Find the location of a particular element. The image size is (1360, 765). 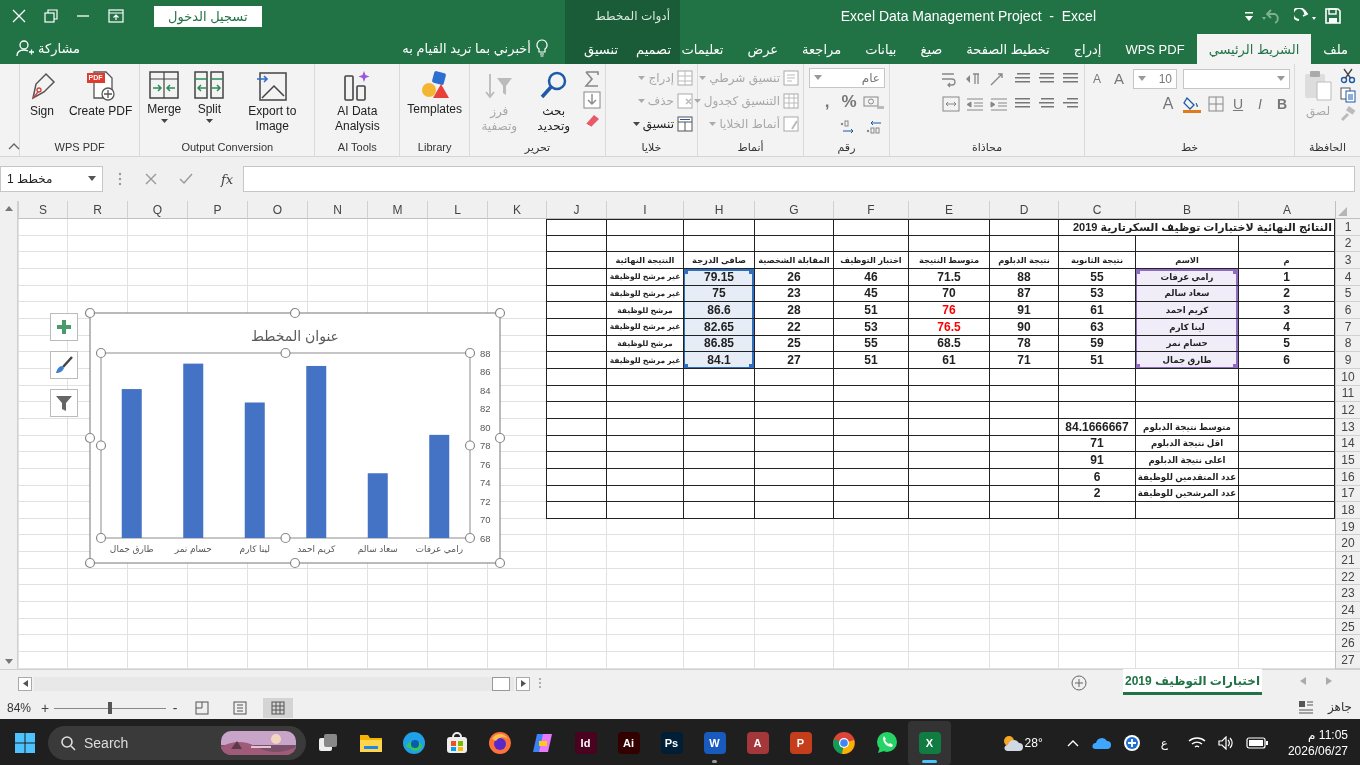

italic-button: I is located at coordinates (1260, 104).